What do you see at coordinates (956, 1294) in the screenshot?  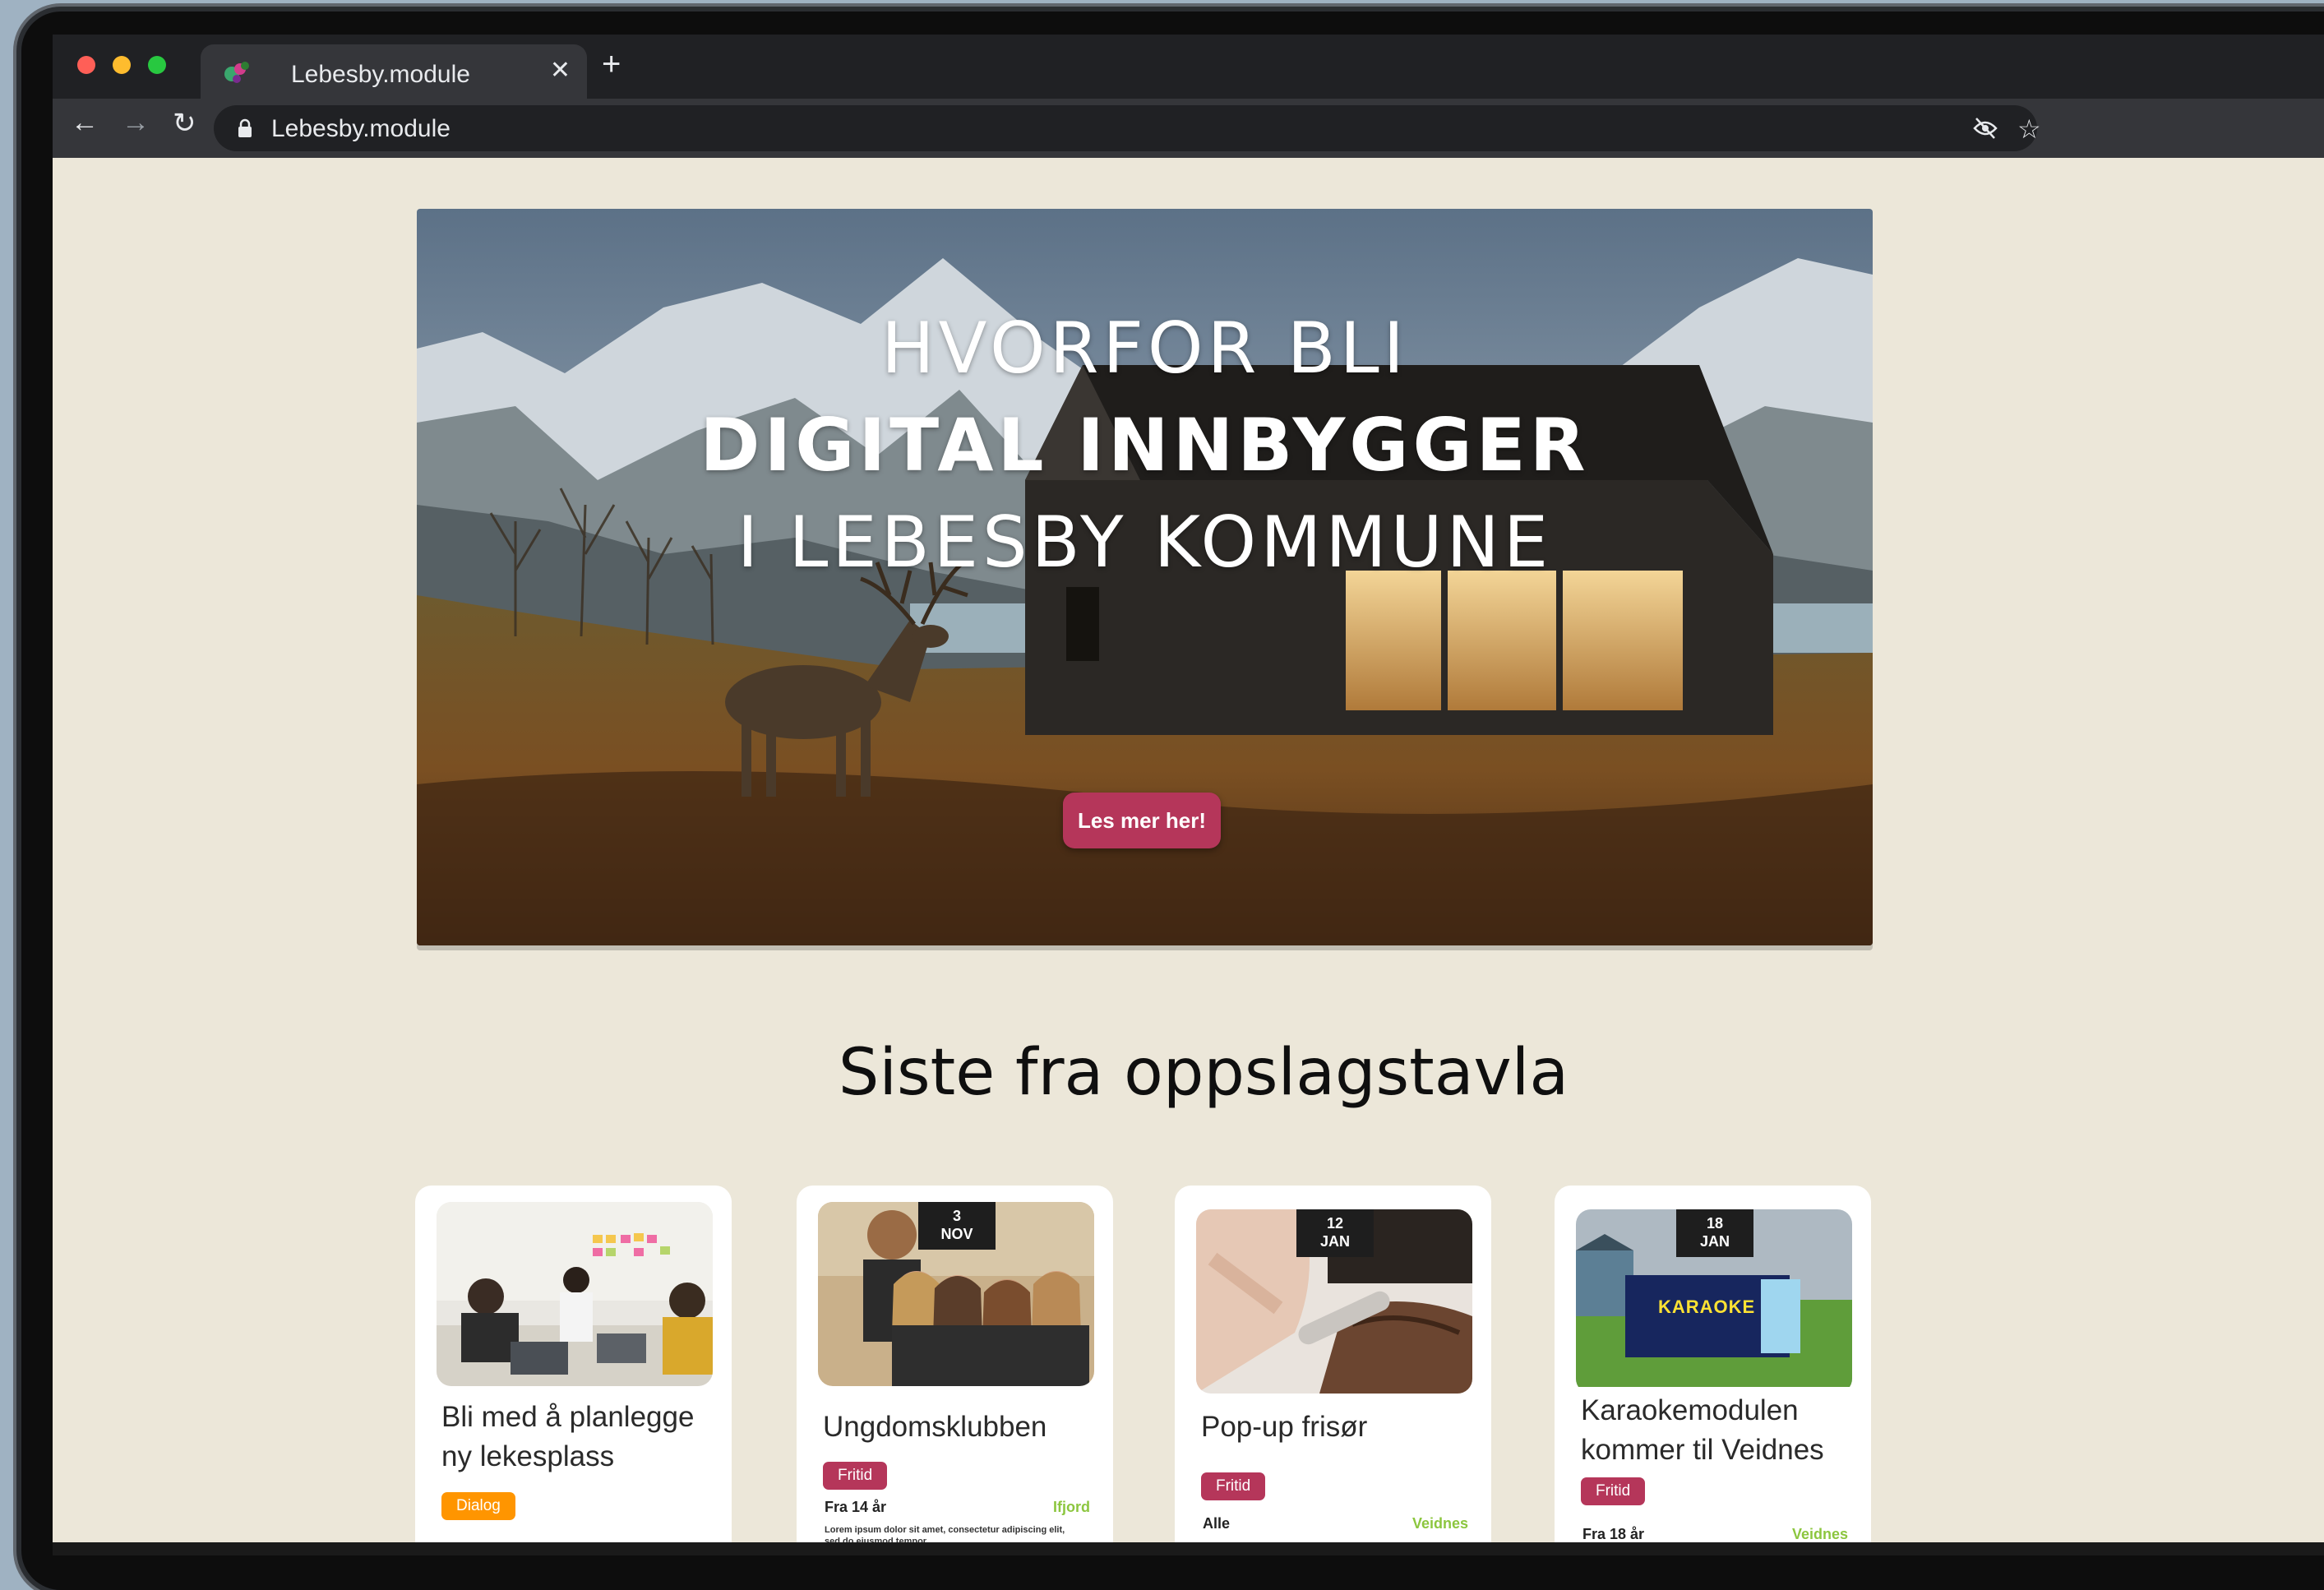 I see `card-image: 3 NOV` at bounding box center [956, 1294].